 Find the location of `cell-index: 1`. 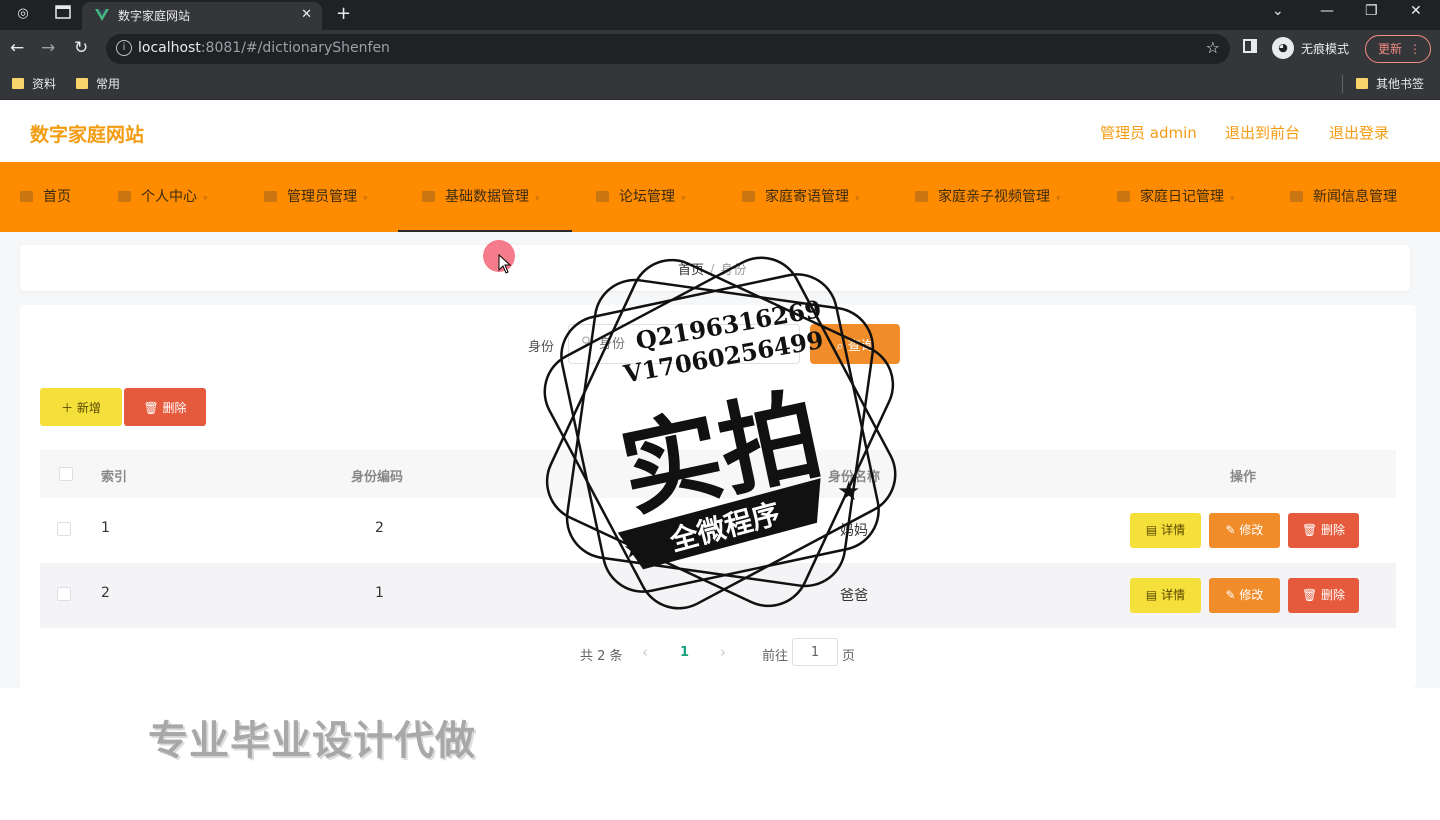

cell-index: 1 is located at coordinates (105, 528).